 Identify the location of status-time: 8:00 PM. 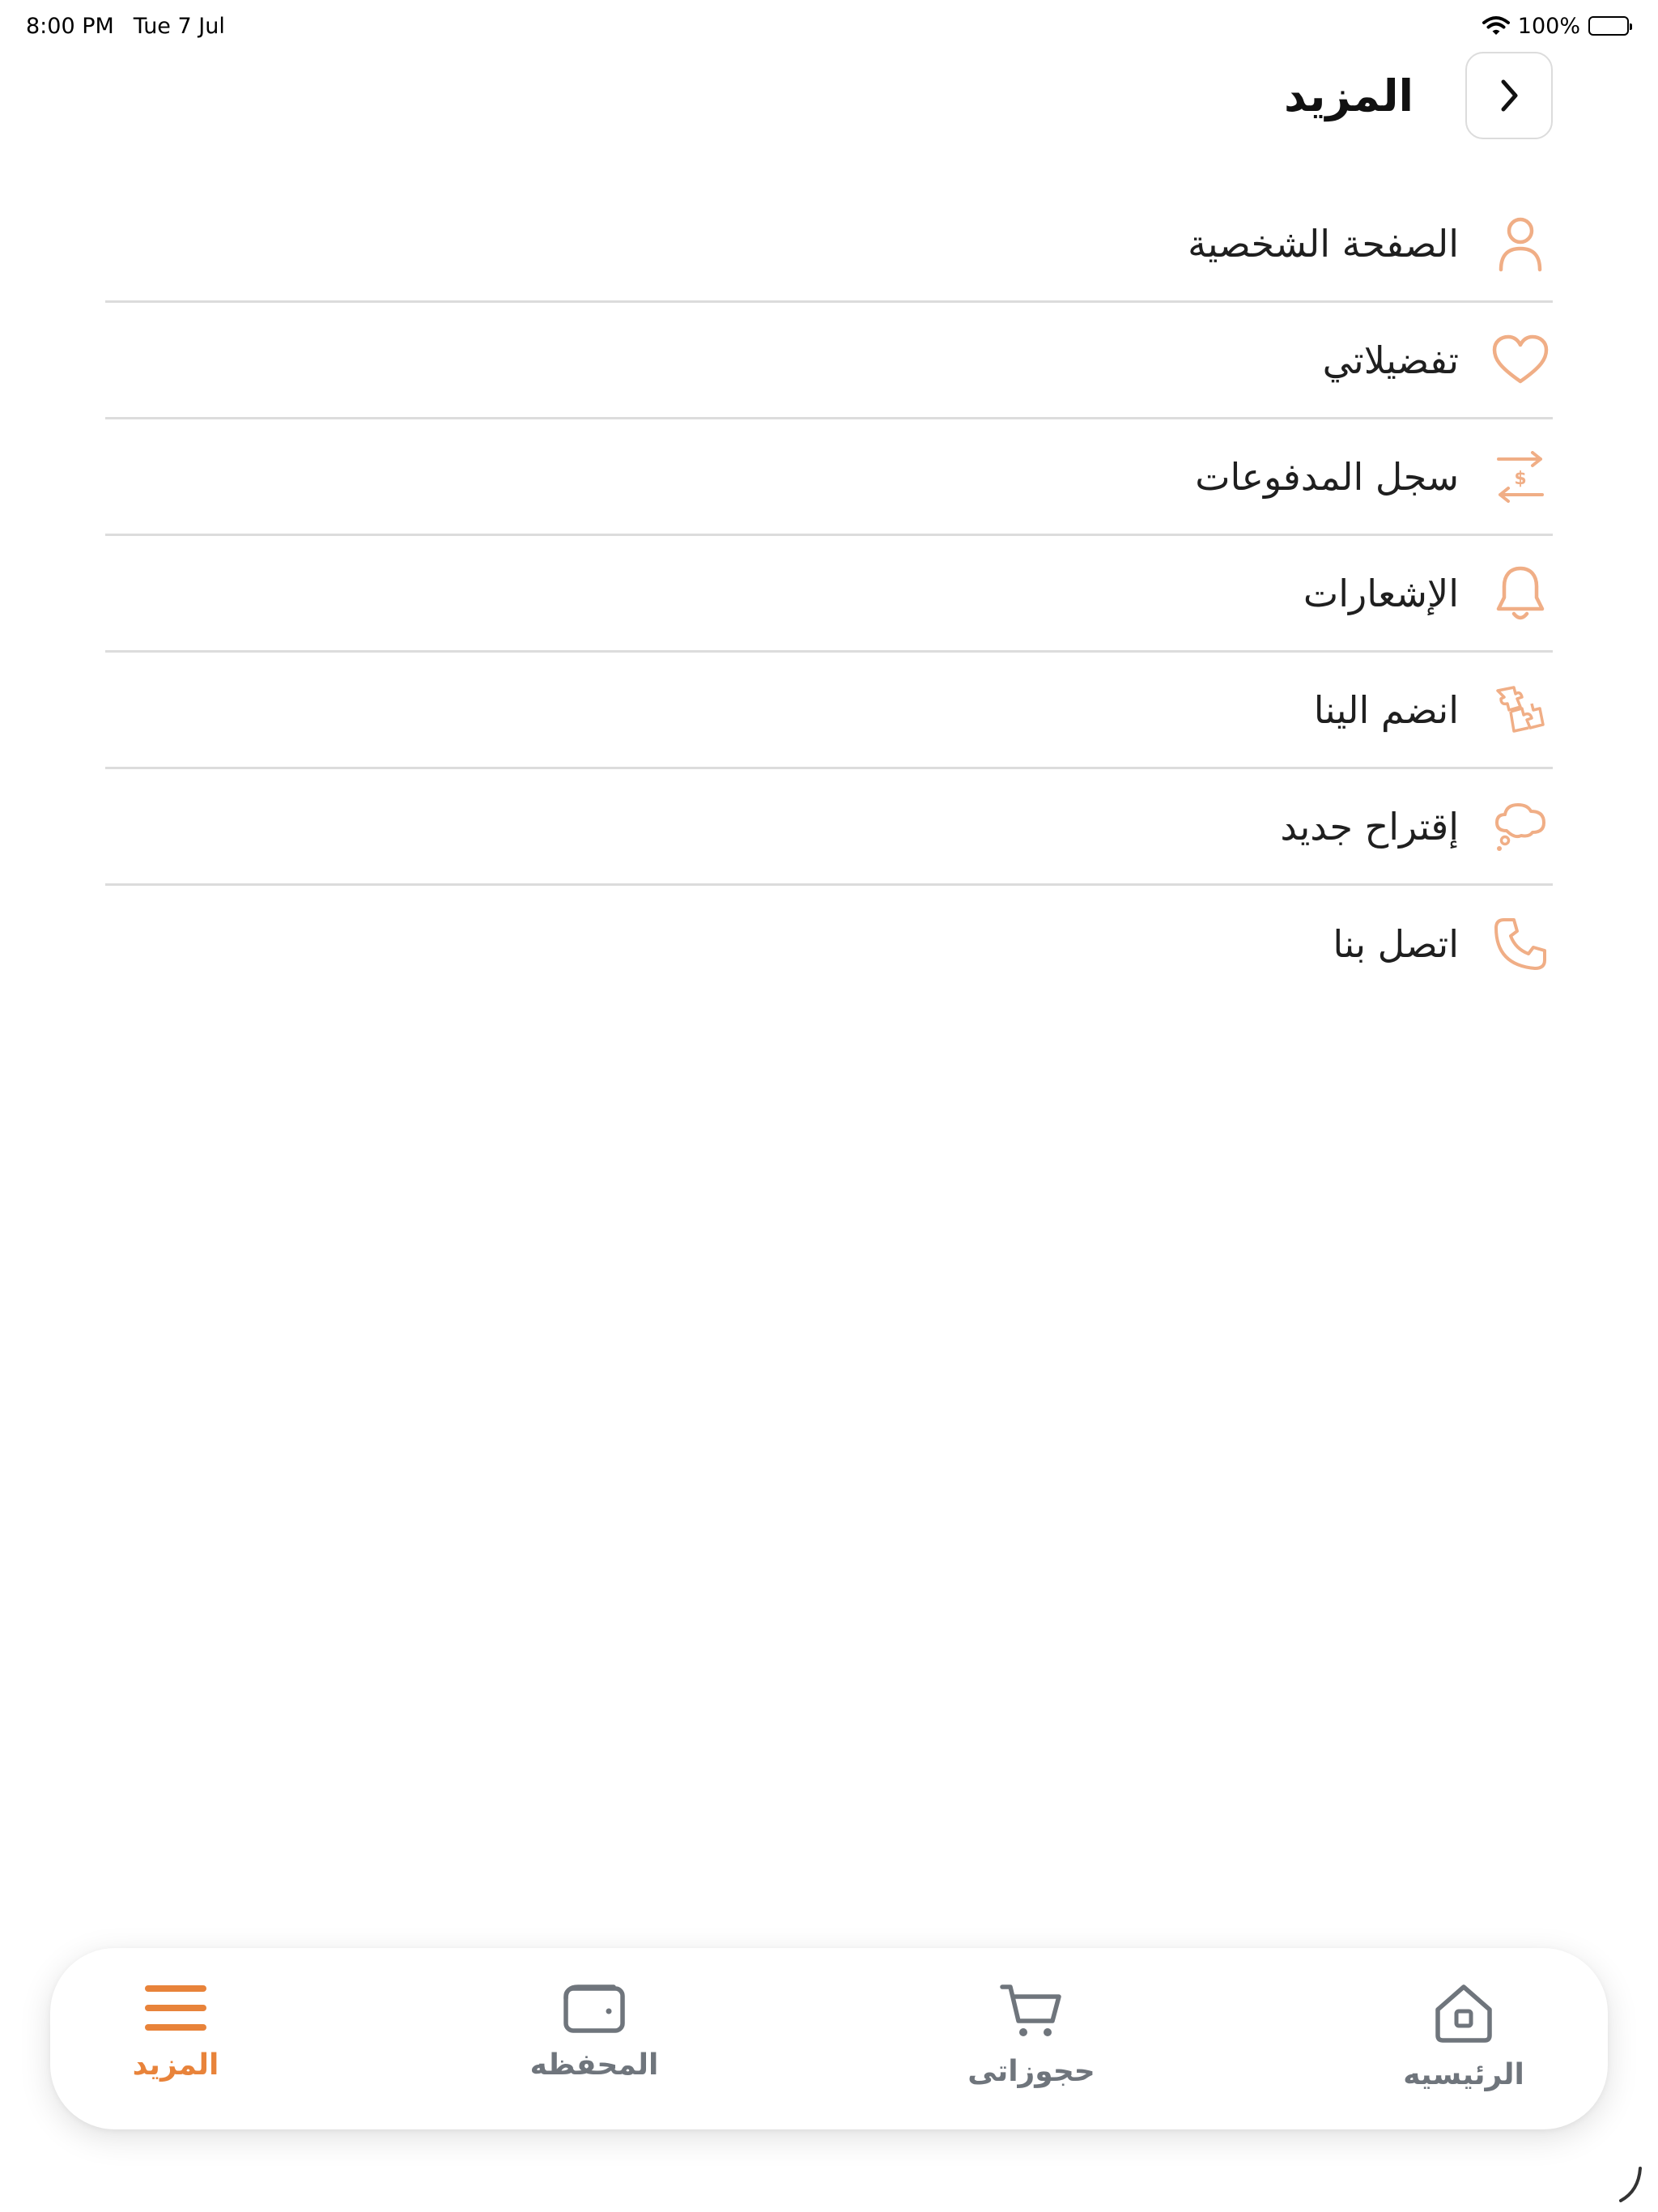
(70, 26).